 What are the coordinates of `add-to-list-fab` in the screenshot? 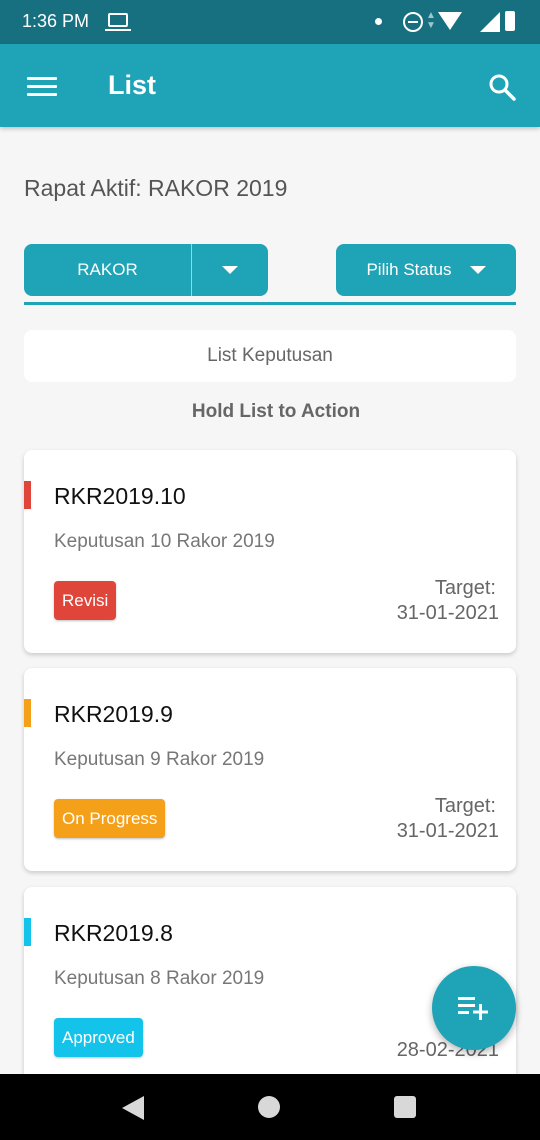 It's located at (474, 1008).